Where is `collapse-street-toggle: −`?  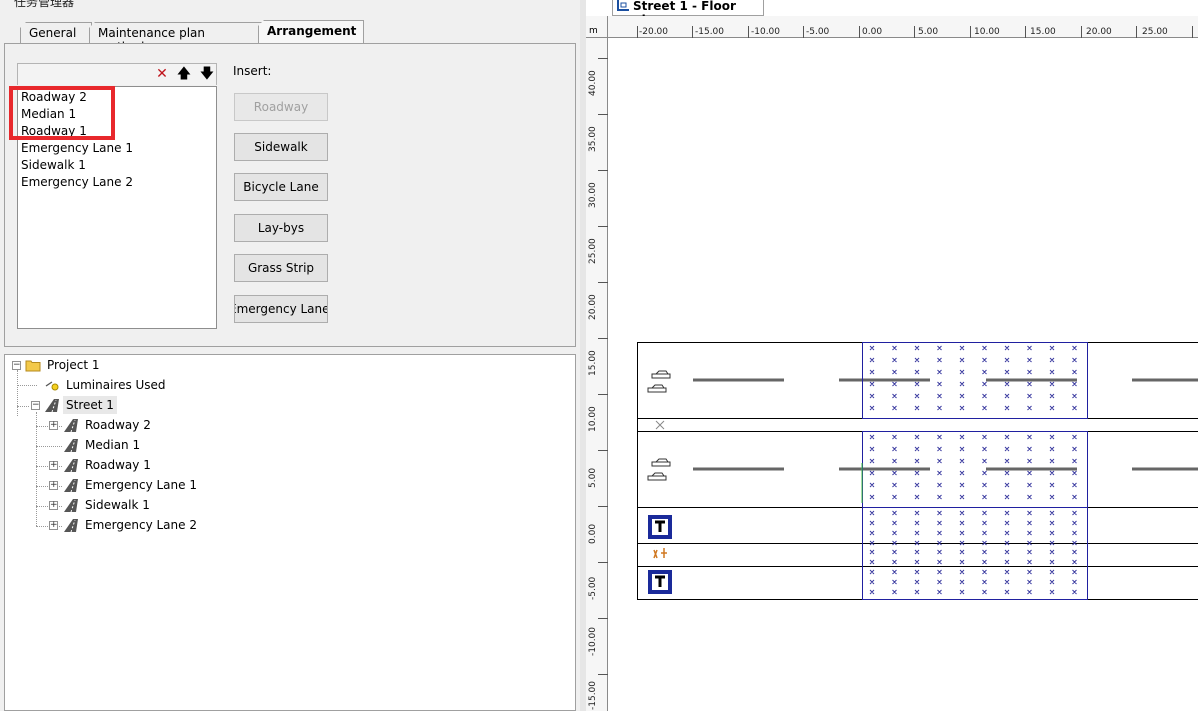
collapse-street-toggle: − is located at coordinates (35, 405).